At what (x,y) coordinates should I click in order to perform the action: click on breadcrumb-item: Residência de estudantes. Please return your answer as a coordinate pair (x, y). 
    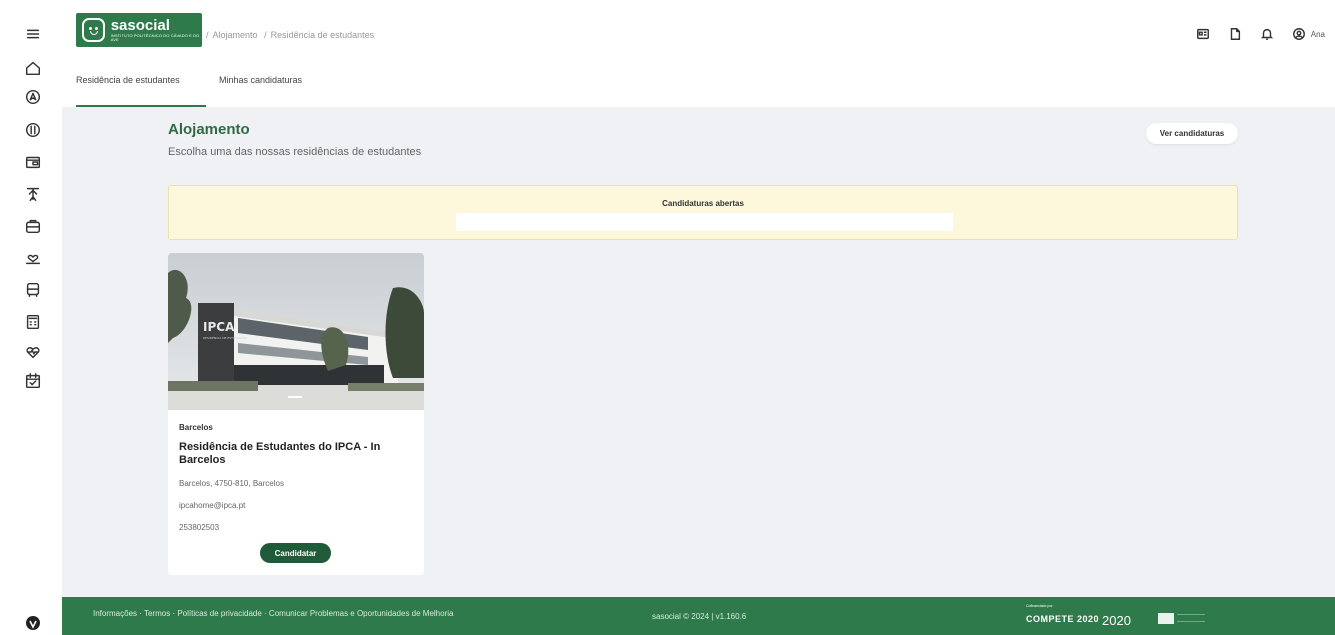
    Looking at the image, I should click on (323, 35).